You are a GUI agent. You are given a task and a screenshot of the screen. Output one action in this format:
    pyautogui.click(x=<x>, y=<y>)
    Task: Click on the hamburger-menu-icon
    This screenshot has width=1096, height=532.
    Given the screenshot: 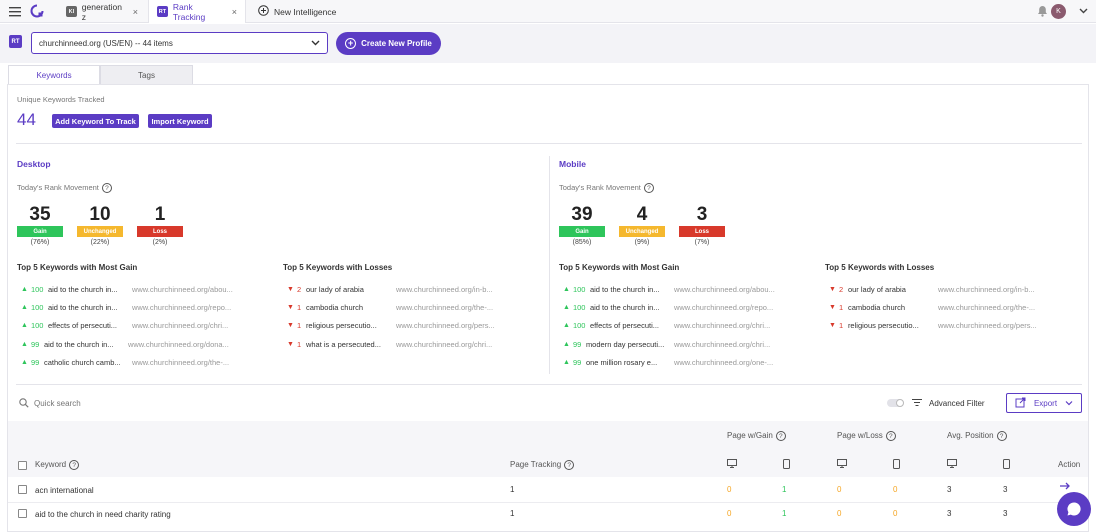 What is the action you would take?
    pyautogui.click(x=15, y=12)
    